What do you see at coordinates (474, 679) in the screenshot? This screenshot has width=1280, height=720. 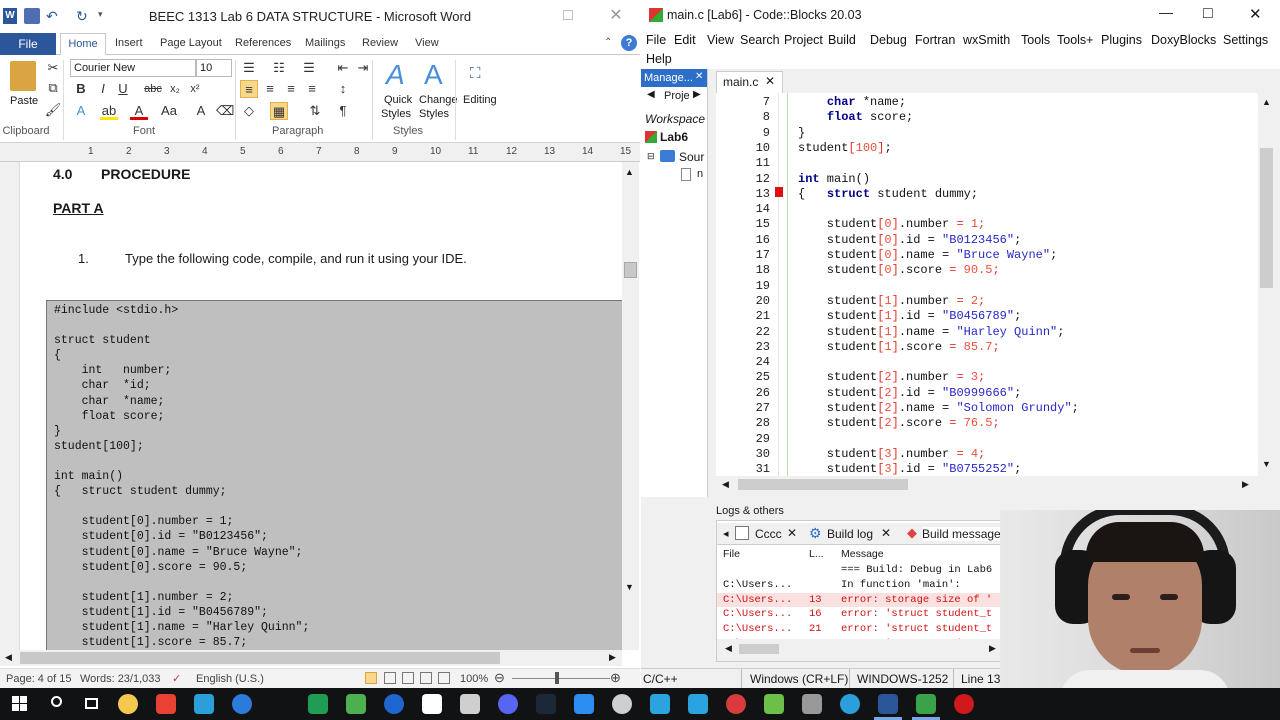 I see `zoom-level: 100%` at bounding box center [474, 679].